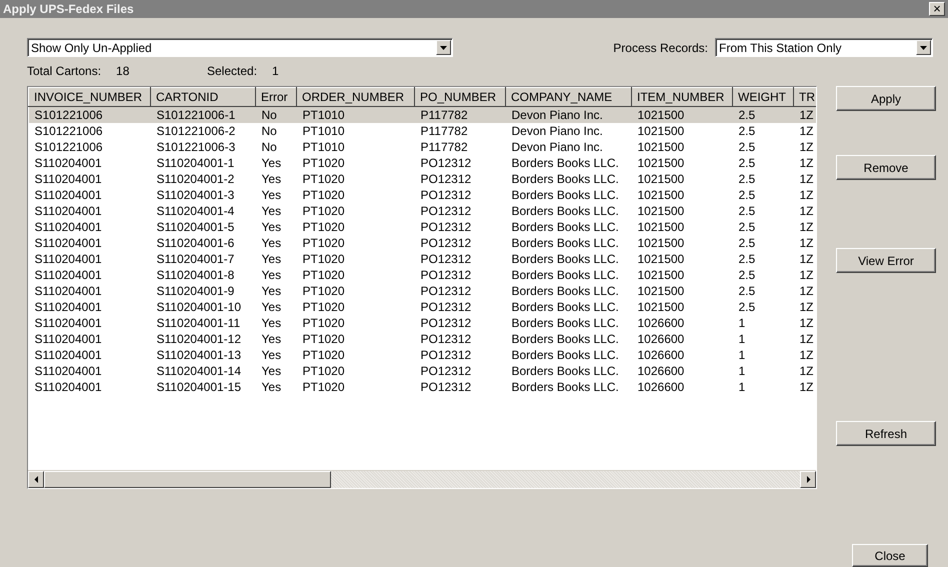 Image resolution: width=948 pixels, height=567 pixels. What do you see at coordinates (196, 195) in the screenshot?
I see `table-cell-text: S110204001-3` at bounding box center [196, 195].